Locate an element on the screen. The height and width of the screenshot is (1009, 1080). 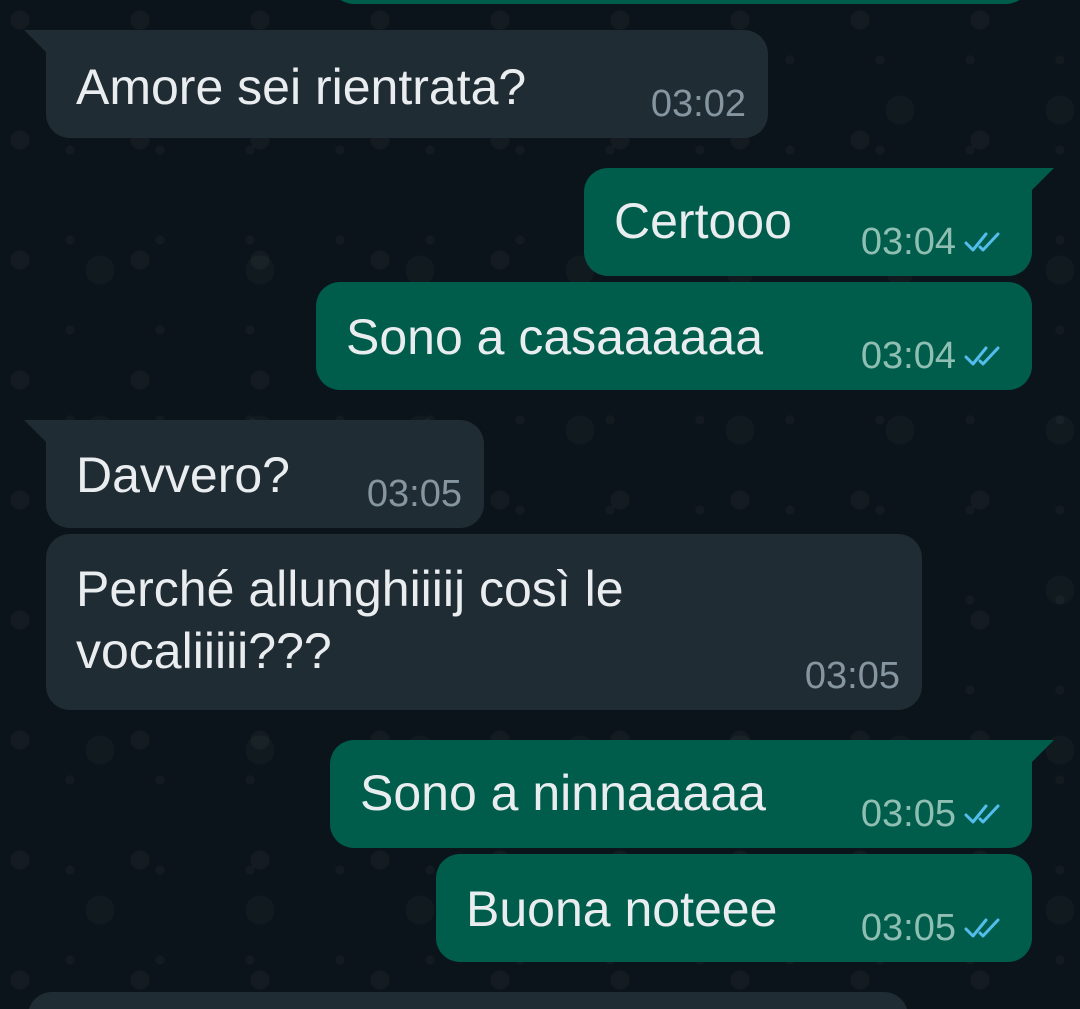
message-text: Sono a ninnaaaaa is located at coordinates (563, 793).